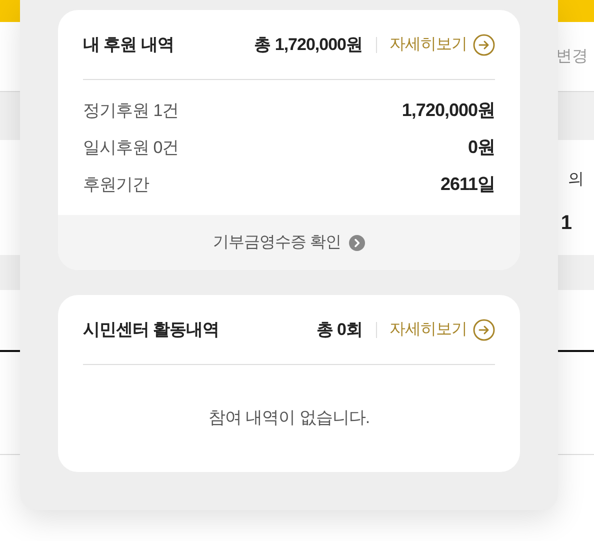  Describe the element at coordinates (356, 242) in the screenshot. I see `chevron-circle-icon` at that location.